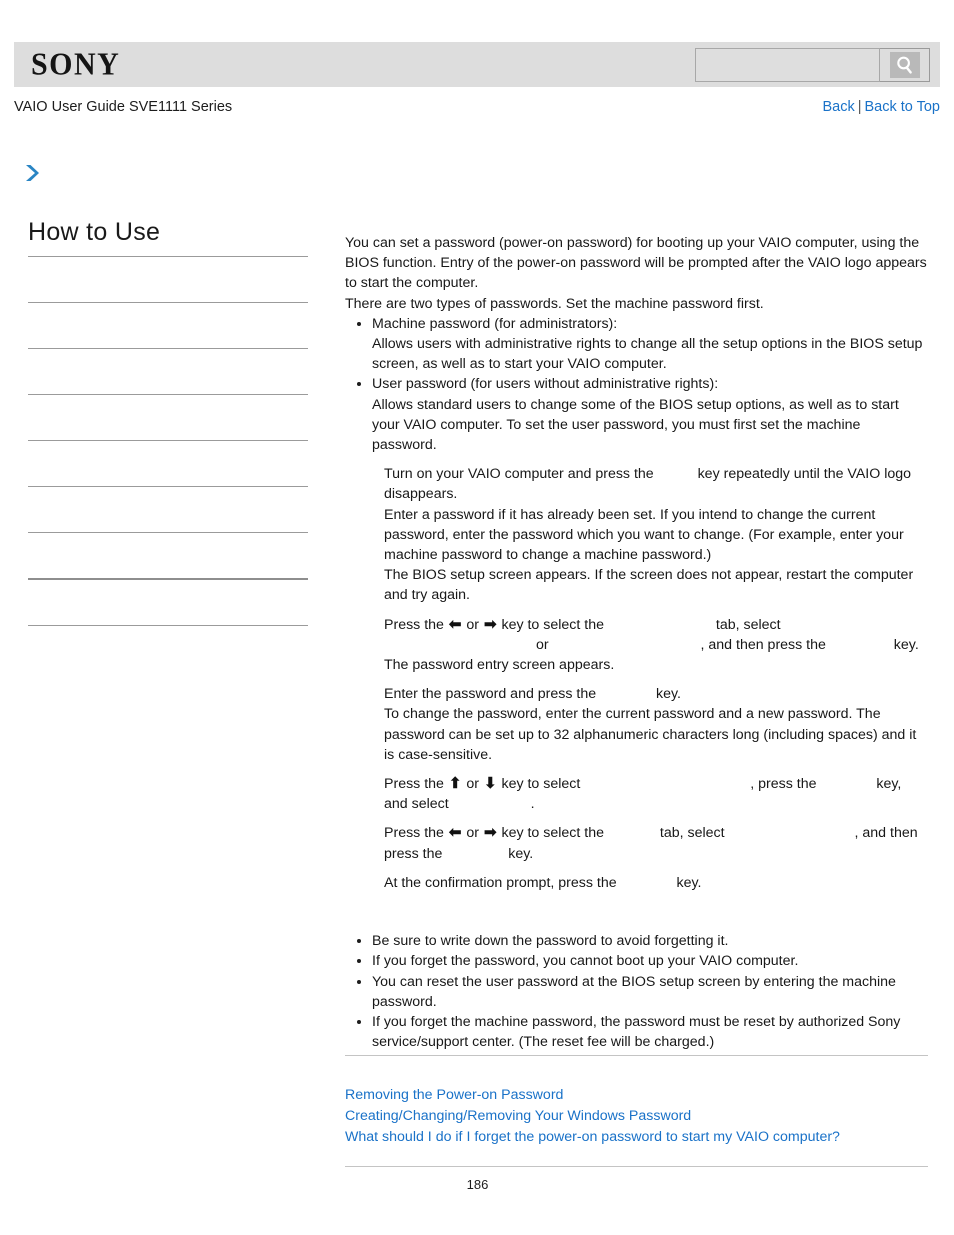 The width and height of the screenshot is (954, 1235). I want to click on related-divider, so click(636, 1055).